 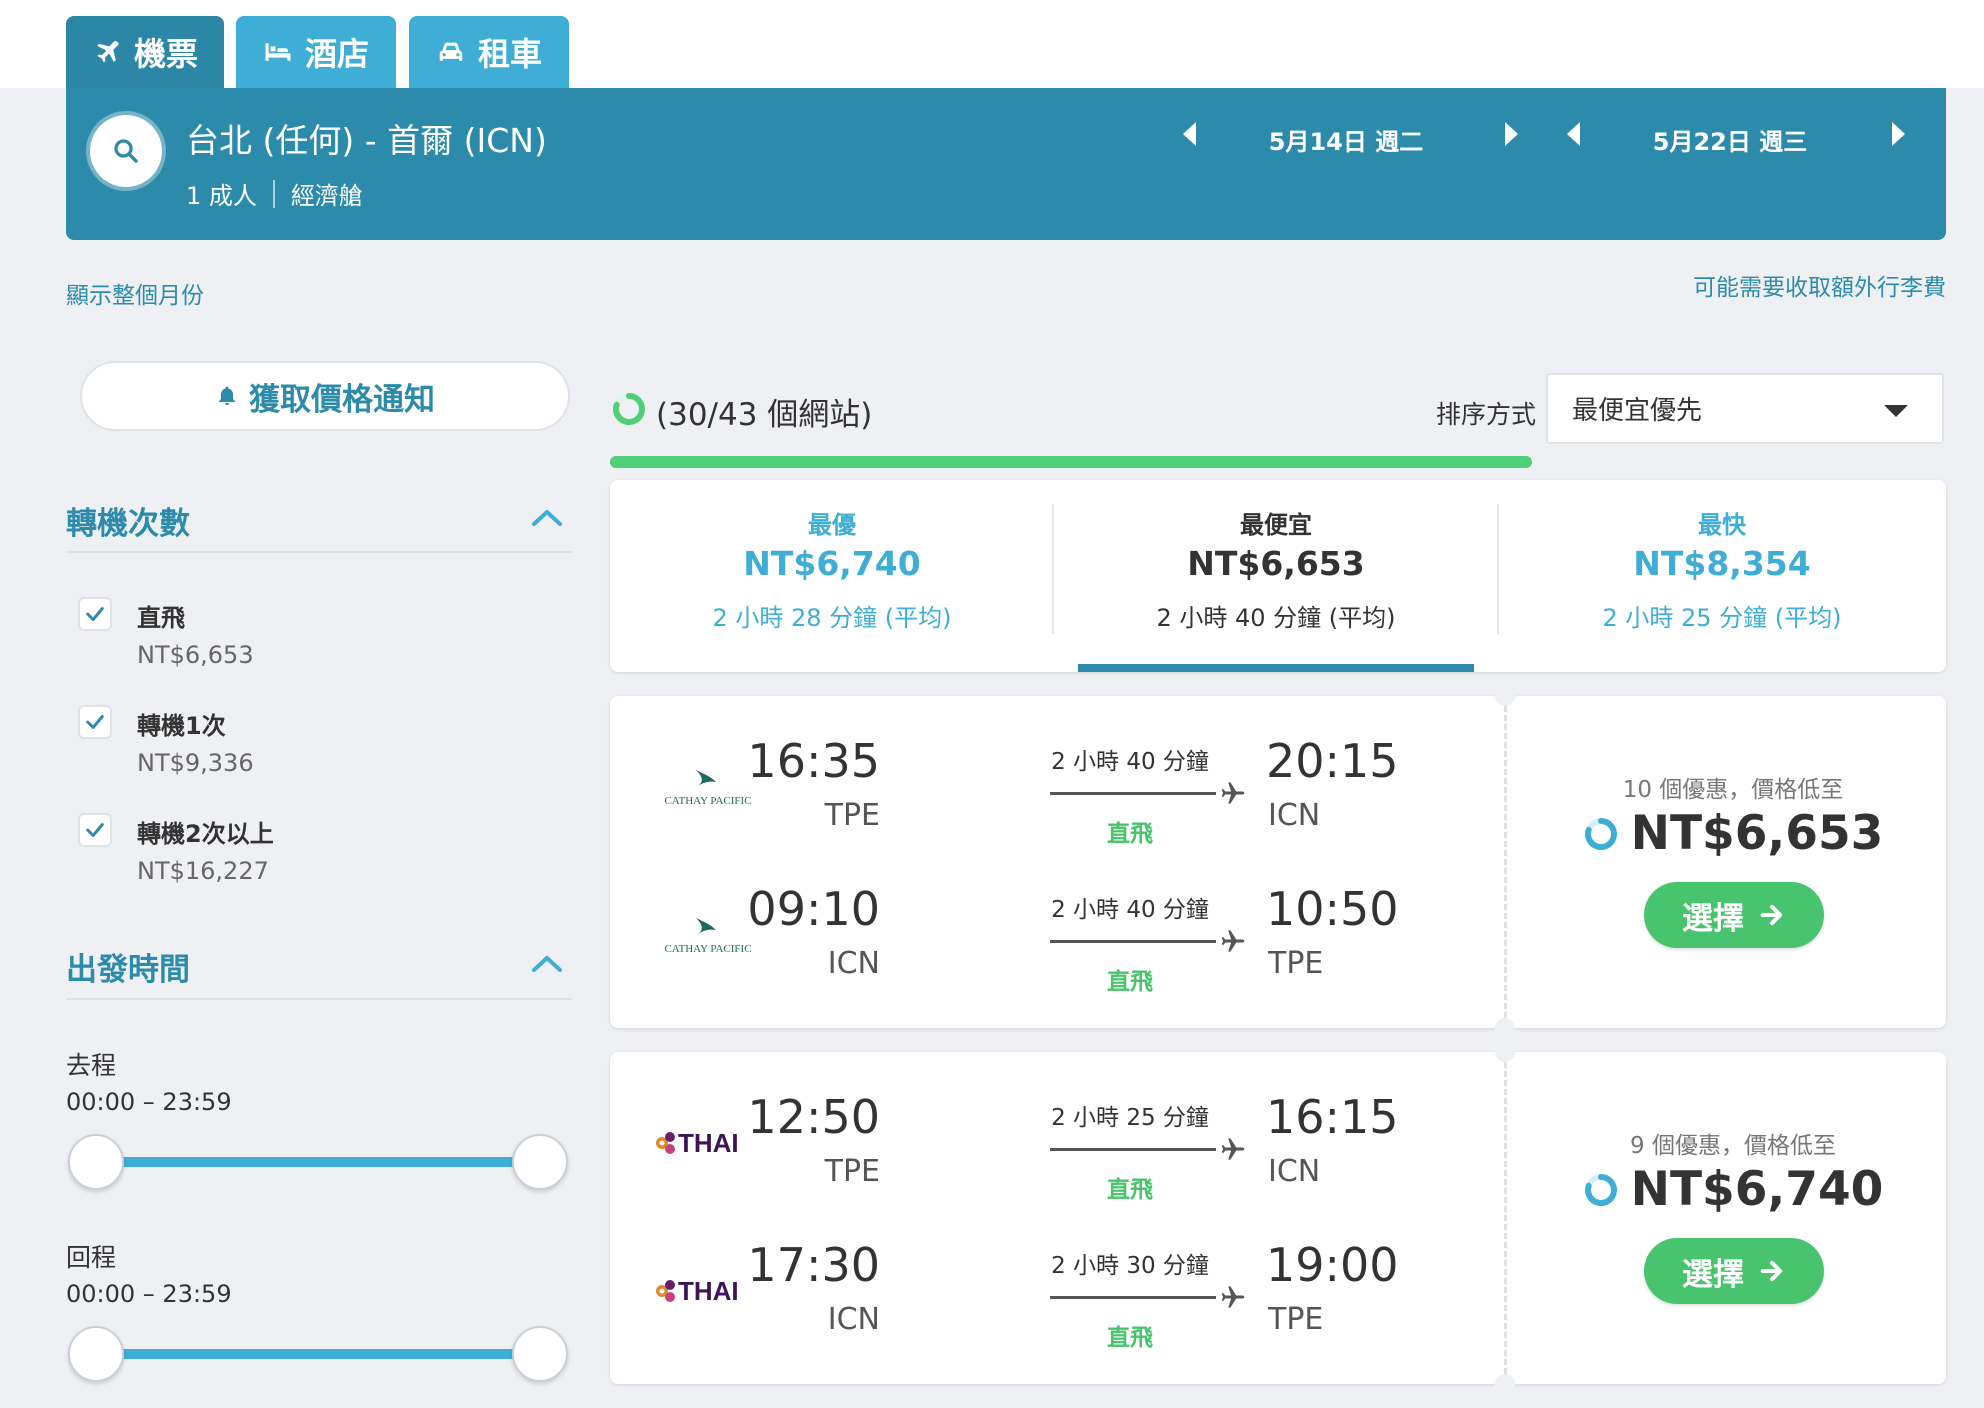 What do you see at coordinates (1276, 618) in the screenshot?
I see `summary-tab-duration: 2 小時 40 分鐘 (平均)` at bounding box center [1276, 618].